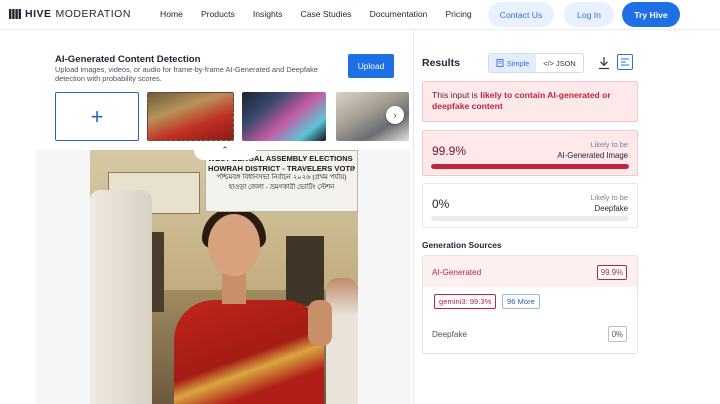  What do you see at coordinates (225, 150) in the screenshot?
I see `chevron-up-icon: ⌃` at bounding box center [225, 150].